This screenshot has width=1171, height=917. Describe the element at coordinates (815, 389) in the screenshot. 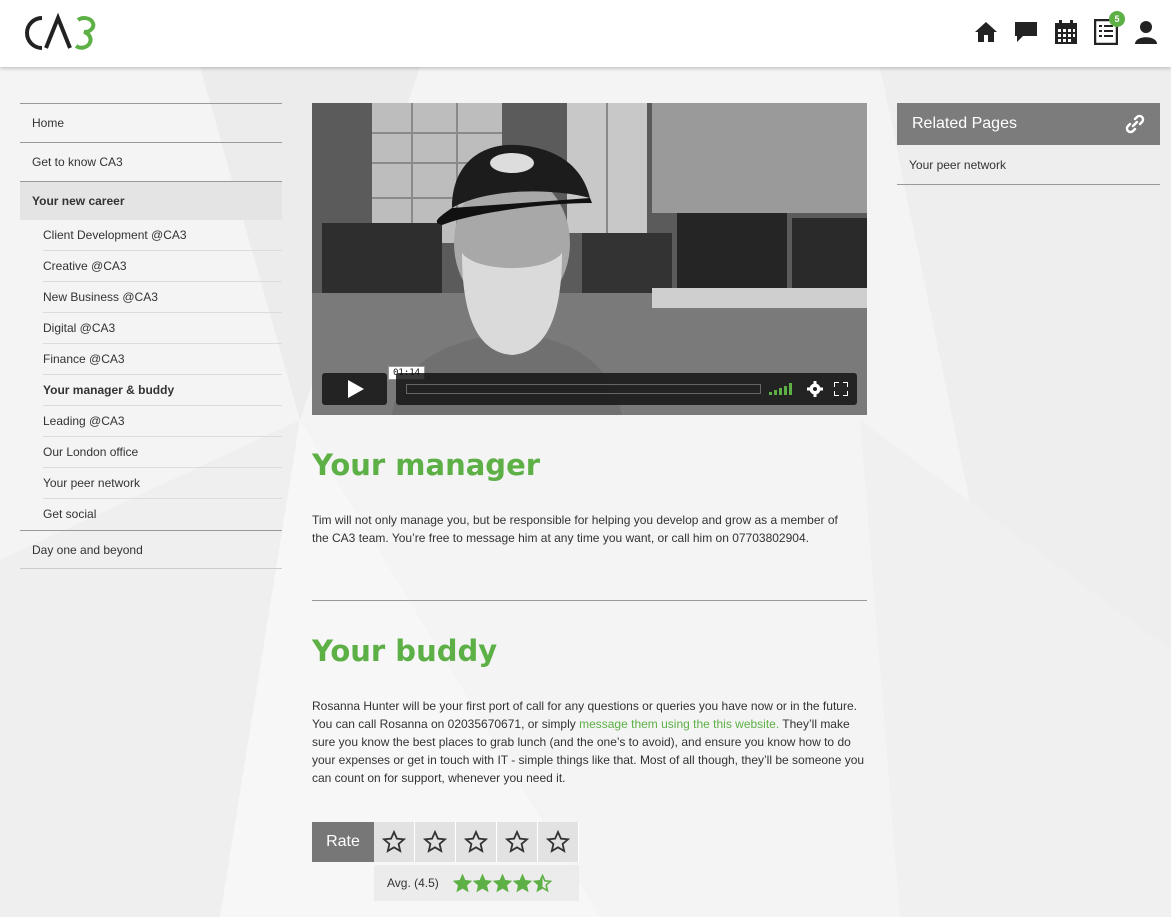

I see `settings-gear-icon` at that location.